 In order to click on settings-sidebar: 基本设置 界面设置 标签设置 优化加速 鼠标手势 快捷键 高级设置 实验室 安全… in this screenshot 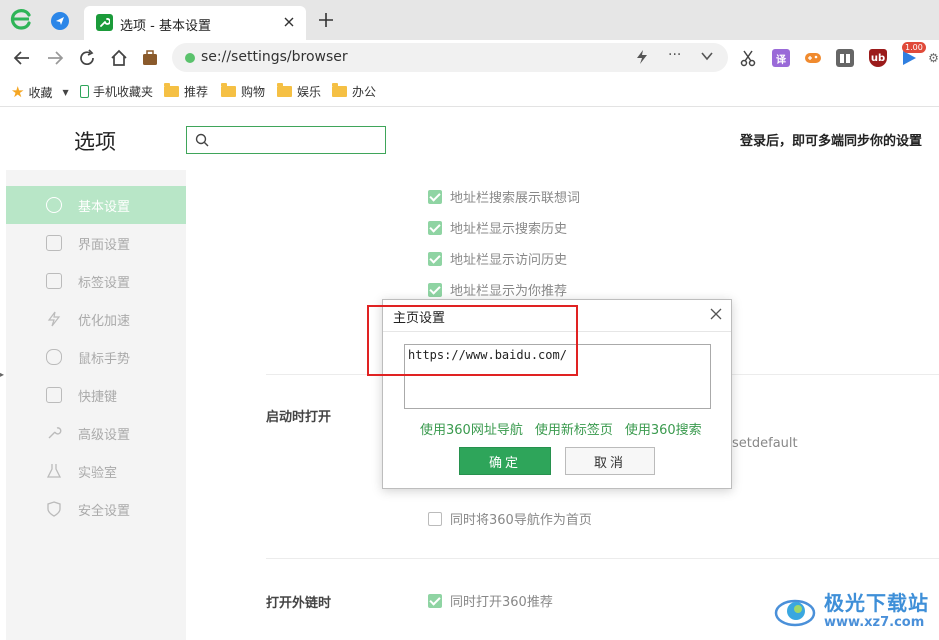, I will do `click(96, 357)`.